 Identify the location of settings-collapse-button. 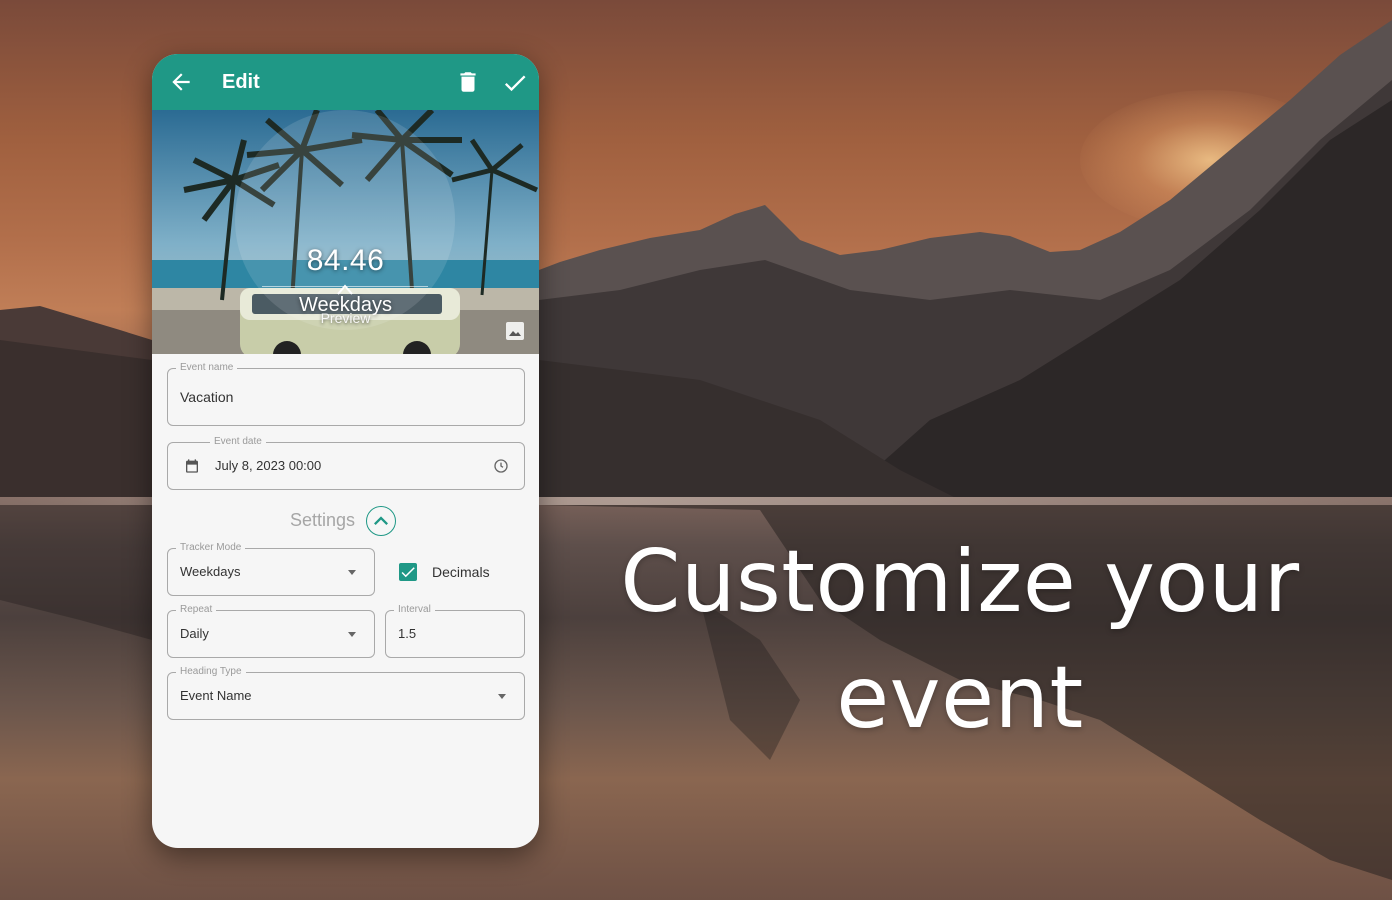
(381, 521).